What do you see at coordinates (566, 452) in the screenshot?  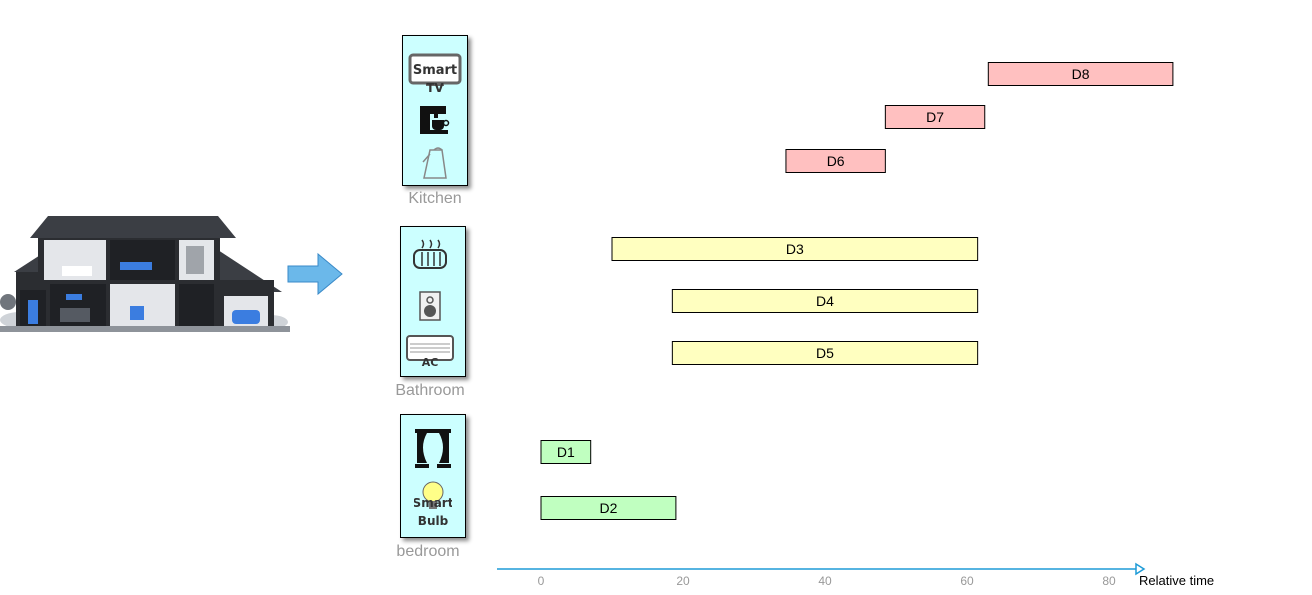 I see `bar-label-d1: D1` at bounding box center [566, 452].